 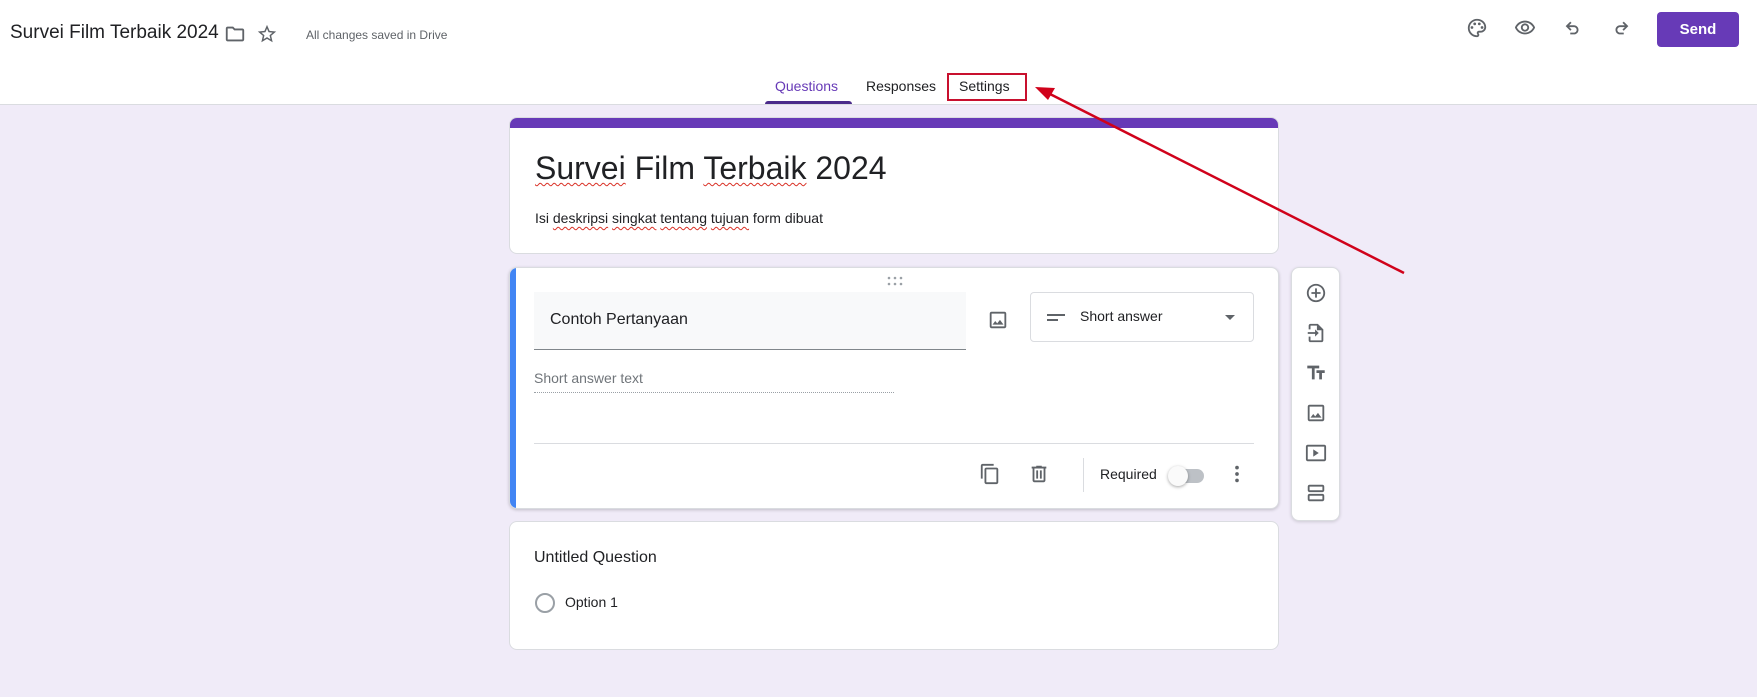 I want to click on footer-divider, so click(x=894, y=443).